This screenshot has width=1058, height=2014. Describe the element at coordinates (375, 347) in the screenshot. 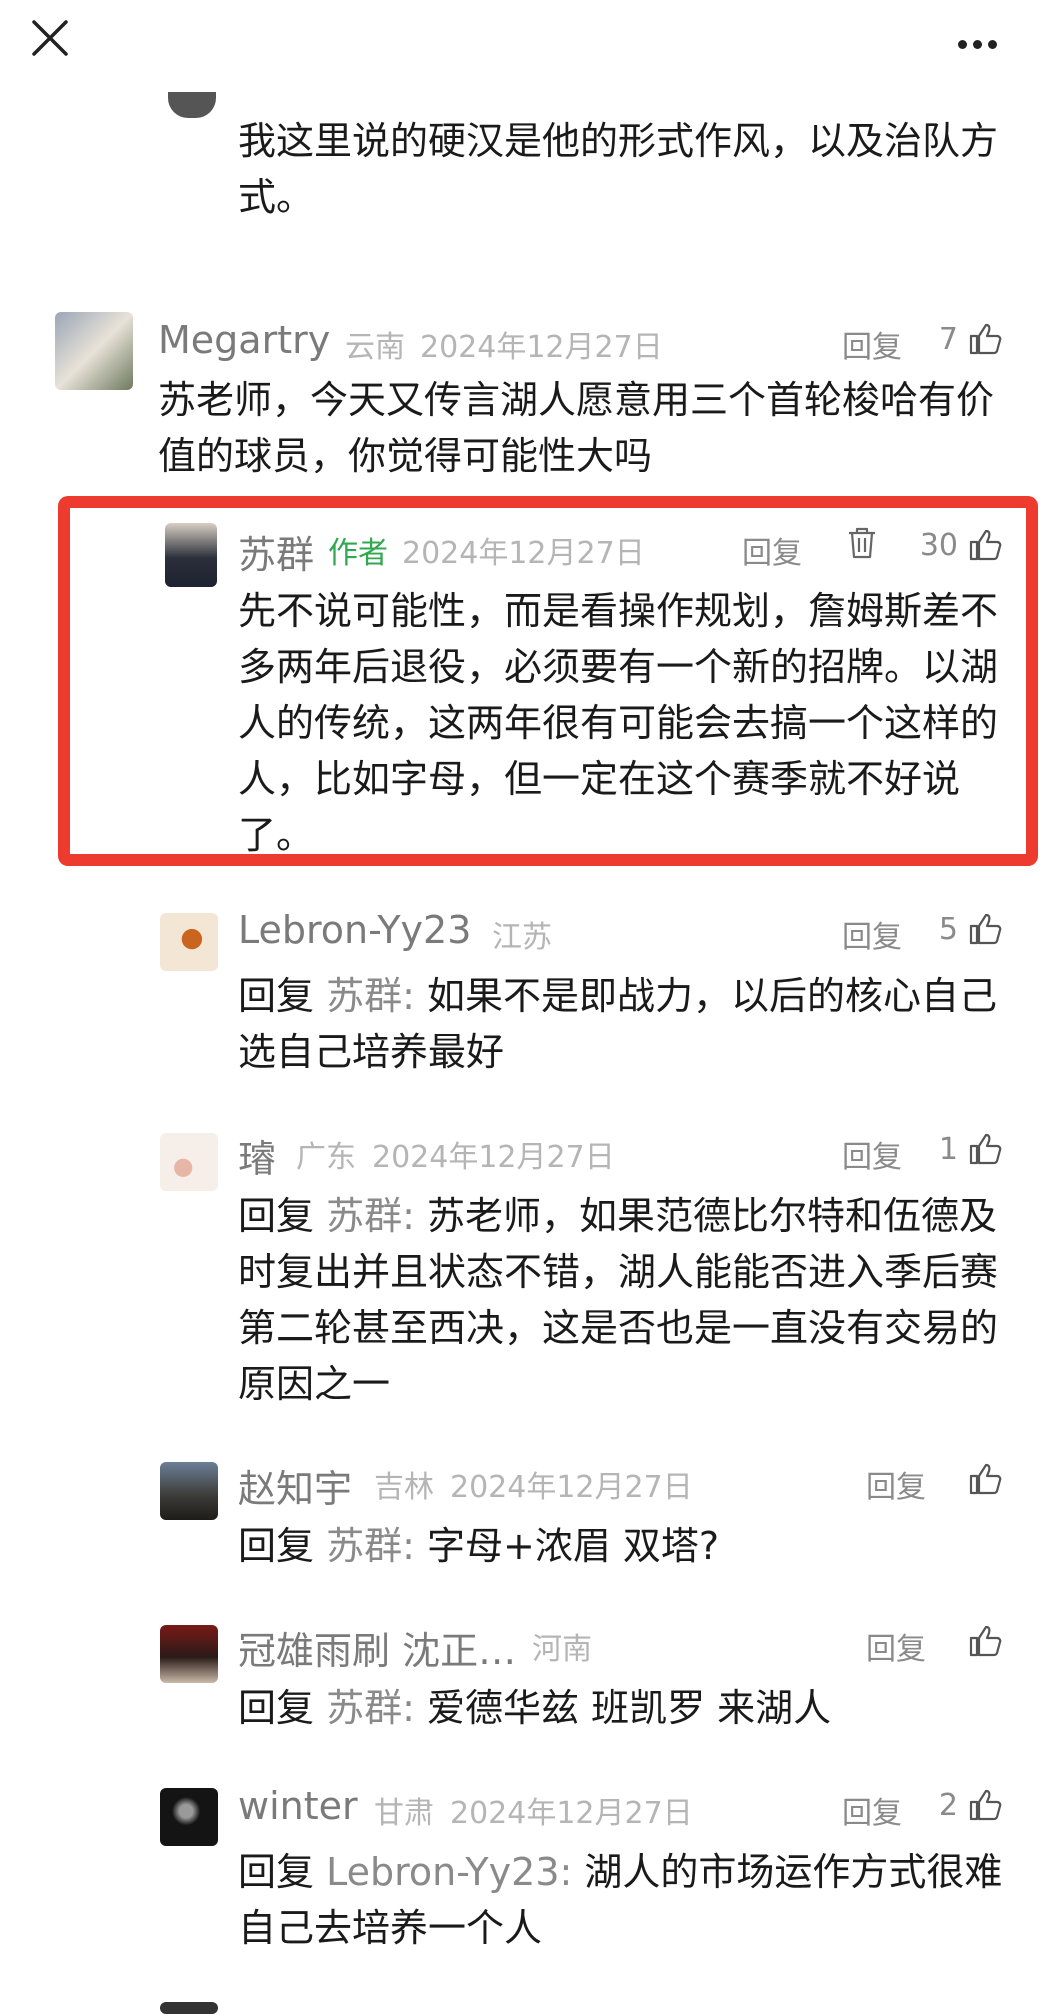

I see `comment-region: 云南` at that location.